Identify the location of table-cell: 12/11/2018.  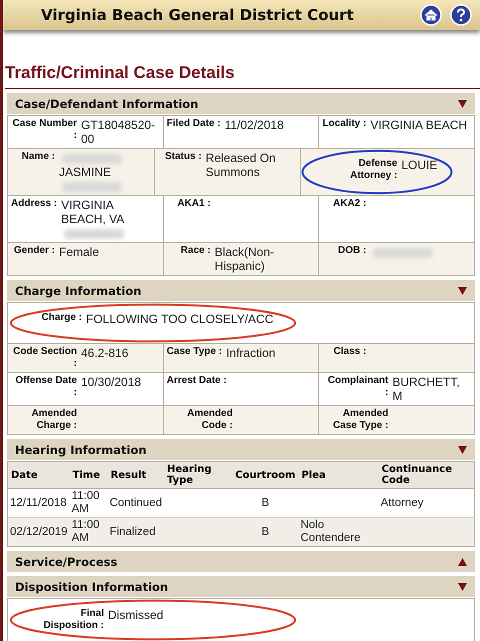
(38, 502).